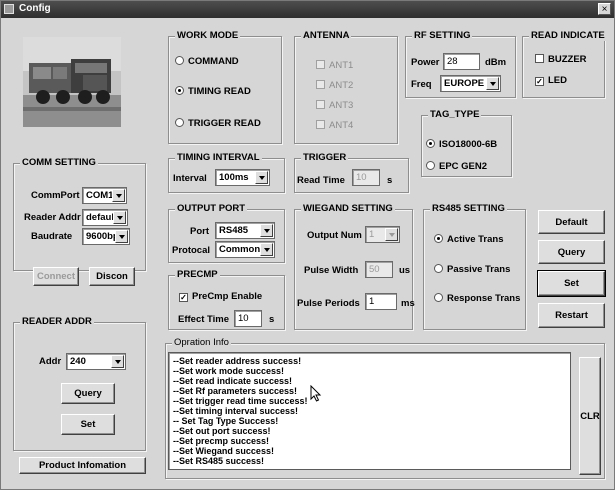 This screenshot has height=490, width=615. What do you see at coordinates (571, 283) in the screenshot?
I see `set-button: Set` at bounding box center [571, 283].